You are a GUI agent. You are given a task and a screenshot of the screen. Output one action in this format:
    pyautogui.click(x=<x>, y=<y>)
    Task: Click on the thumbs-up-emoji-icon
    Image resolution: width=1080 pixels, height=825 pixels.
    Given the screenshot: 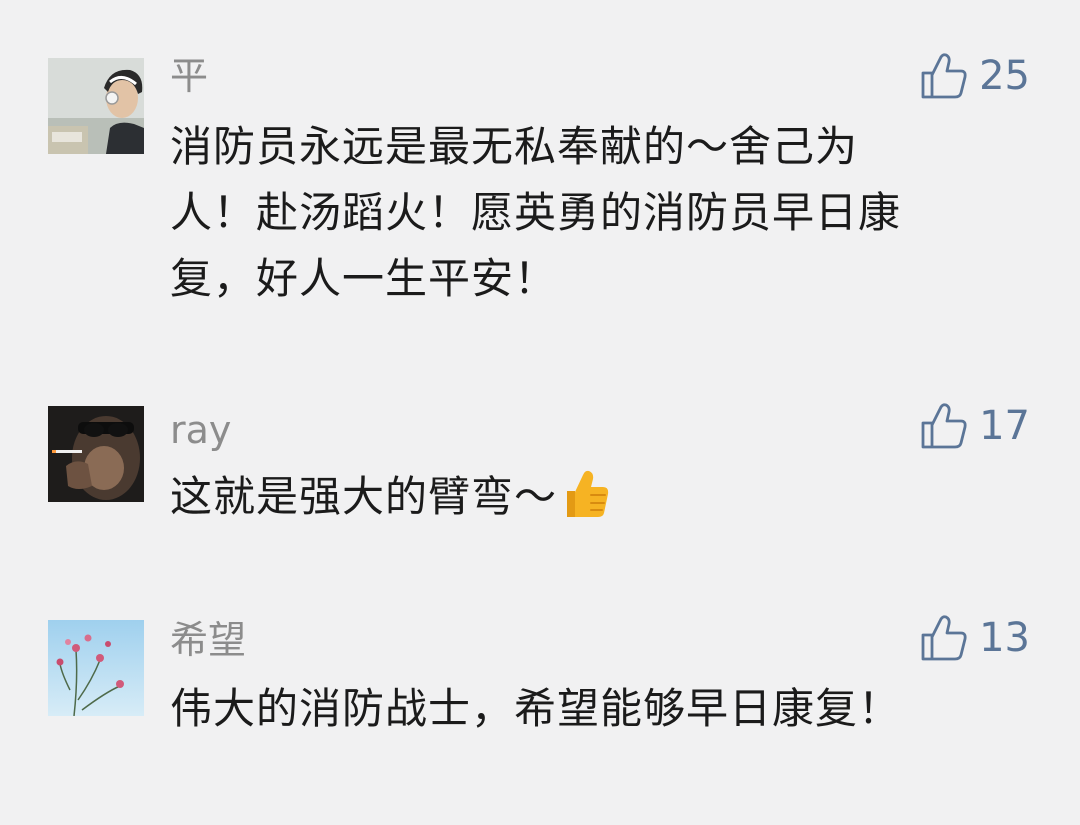 What is the action you would take?
    pyautogui.click(x=586, y=494)
    